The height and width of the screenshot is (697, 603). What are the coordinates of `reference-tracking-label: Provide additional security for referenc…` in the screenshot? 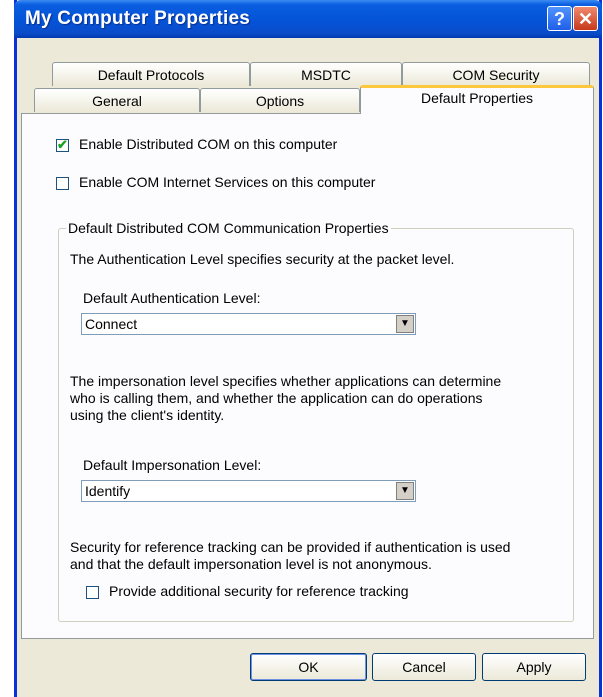 It's located at (259, 591).